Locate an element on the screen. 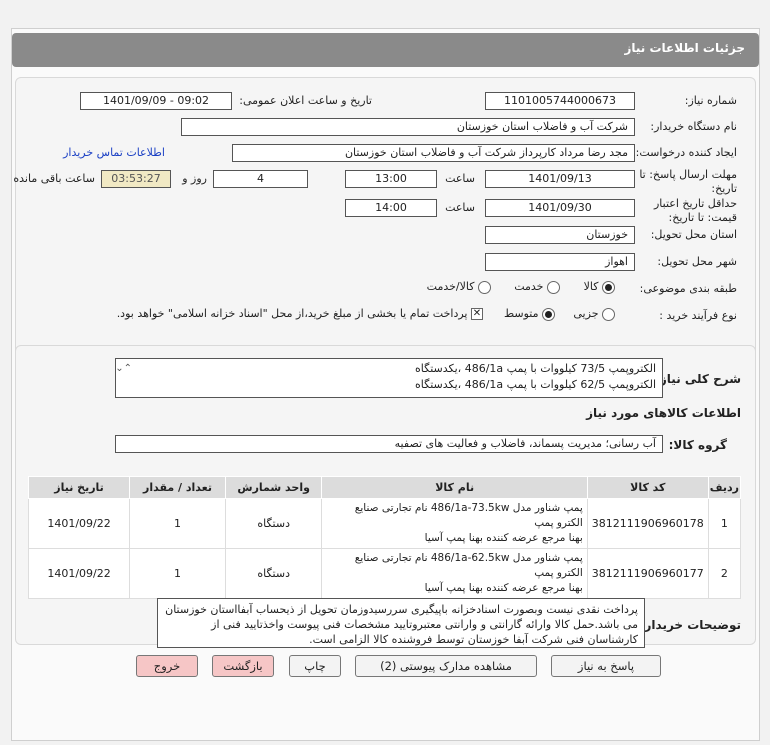  col-date: تاریخ نیاز is located at coordinates (79, 487).